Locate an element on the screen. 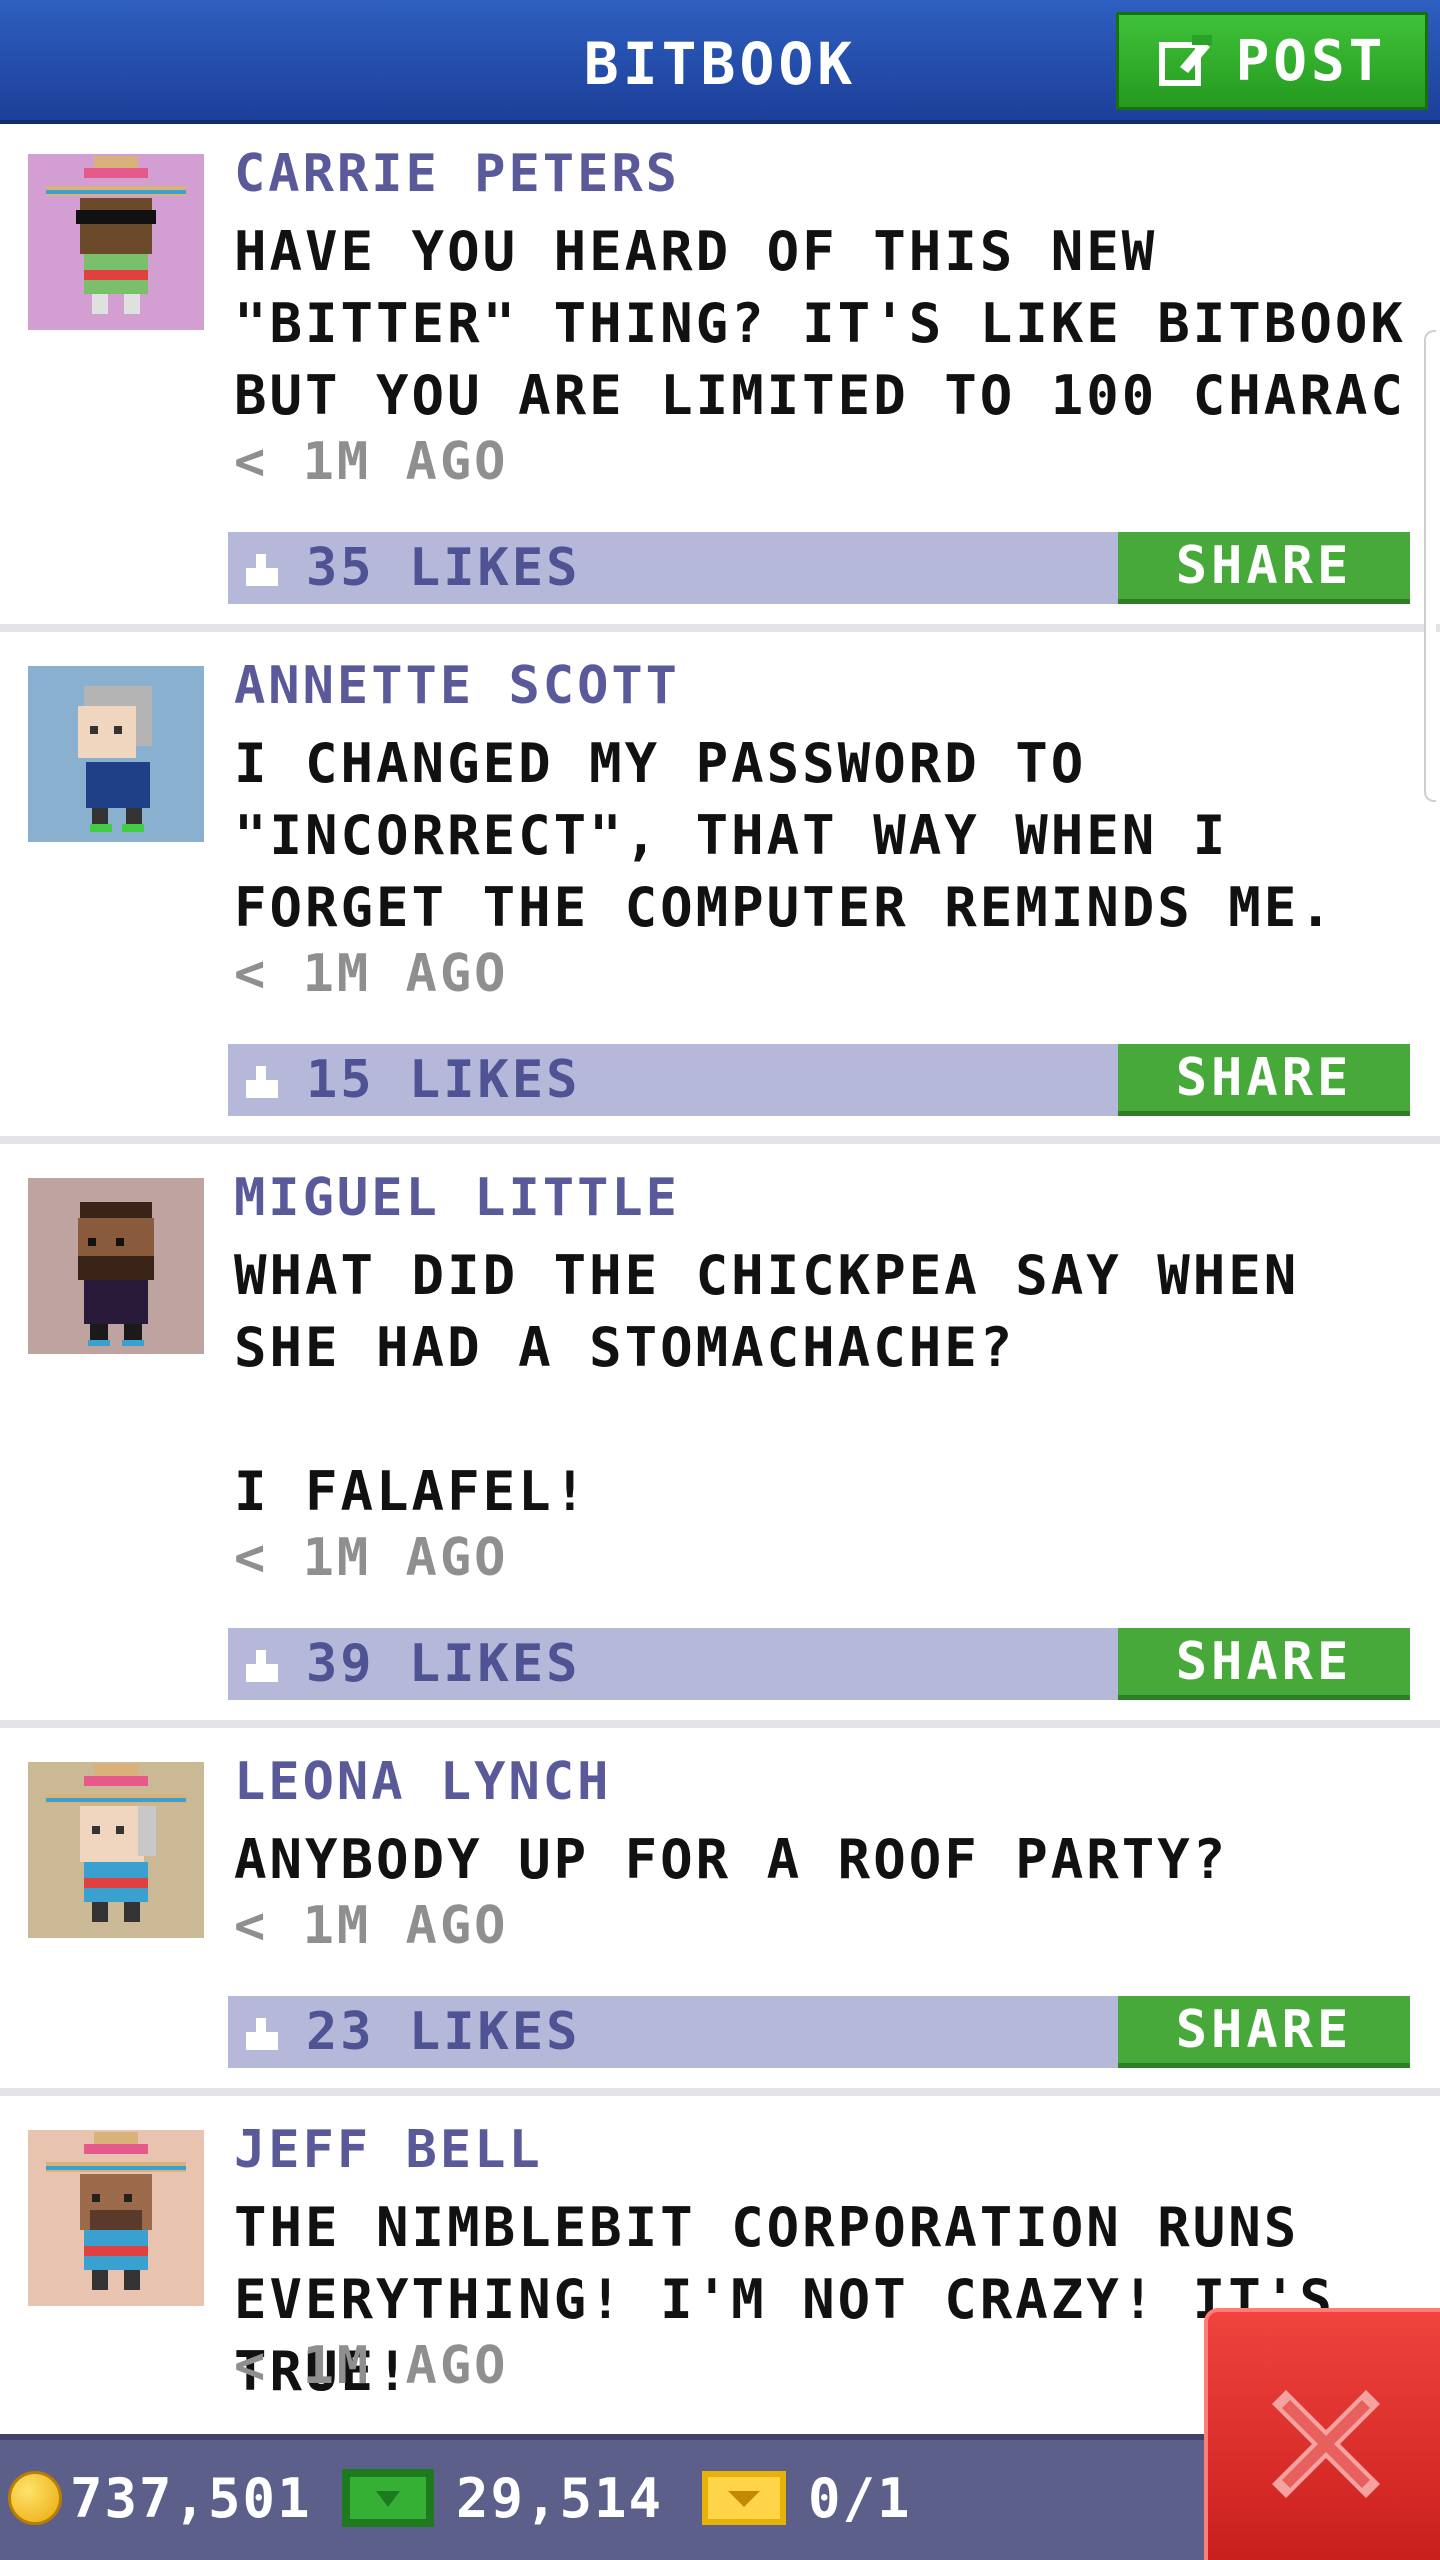 This screenshot has width=1440, height=2560. scrollbar is located at coordinates (1430, 566).